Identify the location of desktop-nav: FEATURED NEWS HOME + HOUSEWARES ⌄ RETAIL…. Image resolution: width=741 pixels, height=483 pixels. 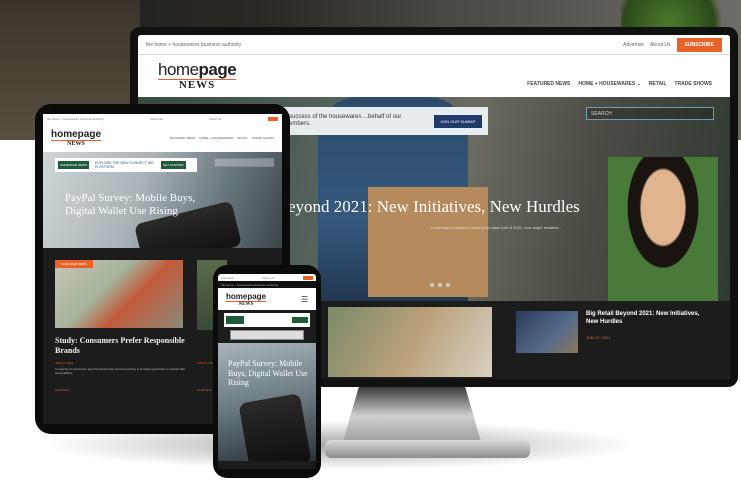
(619, 84).